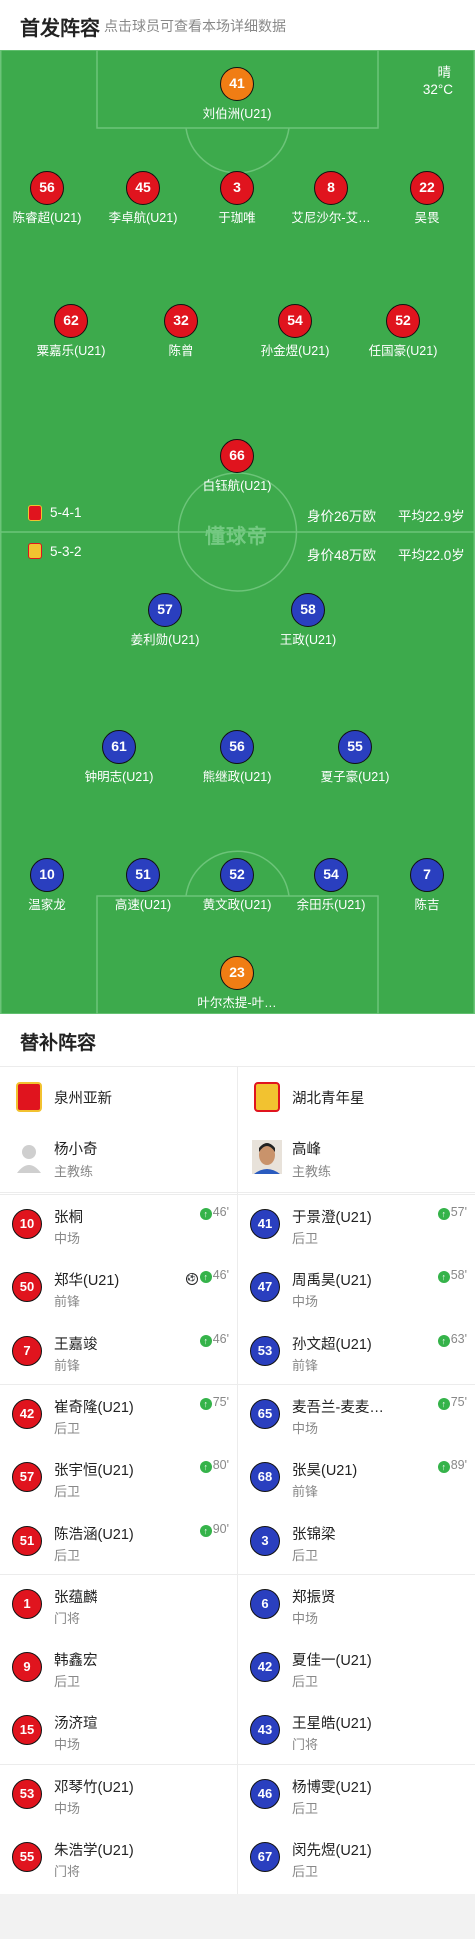 The width and height of the screenshot is (475, 1939). What do you see at coordinates (118, 1795) in the screenshot?
I see `sub-player-row: 53 邓琴竹(U21) 中场` at bounding box center [118, 1795].